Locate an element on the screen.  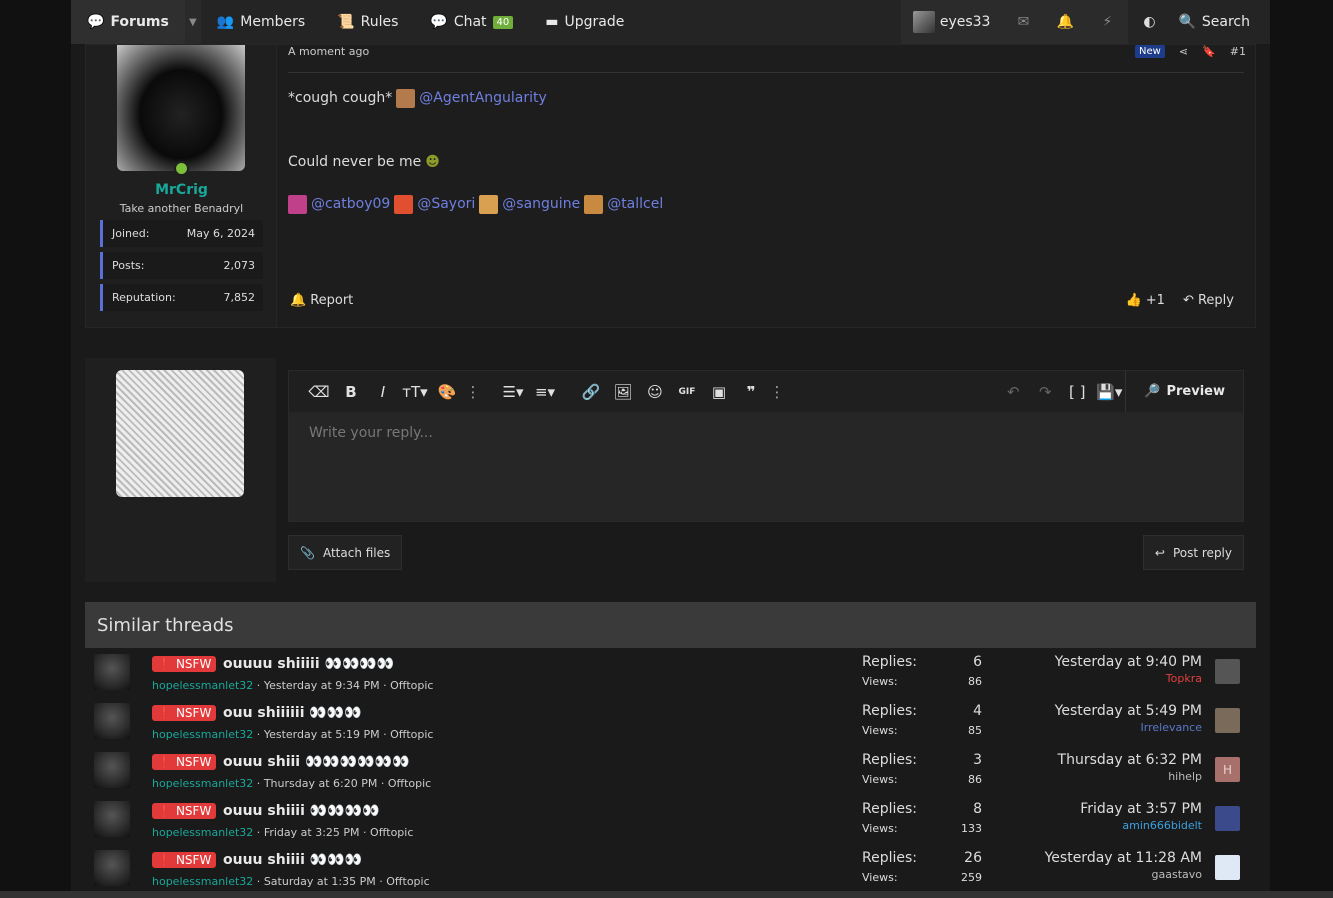
last-post-user: gaastavo is located at coordinates (1124, 874).